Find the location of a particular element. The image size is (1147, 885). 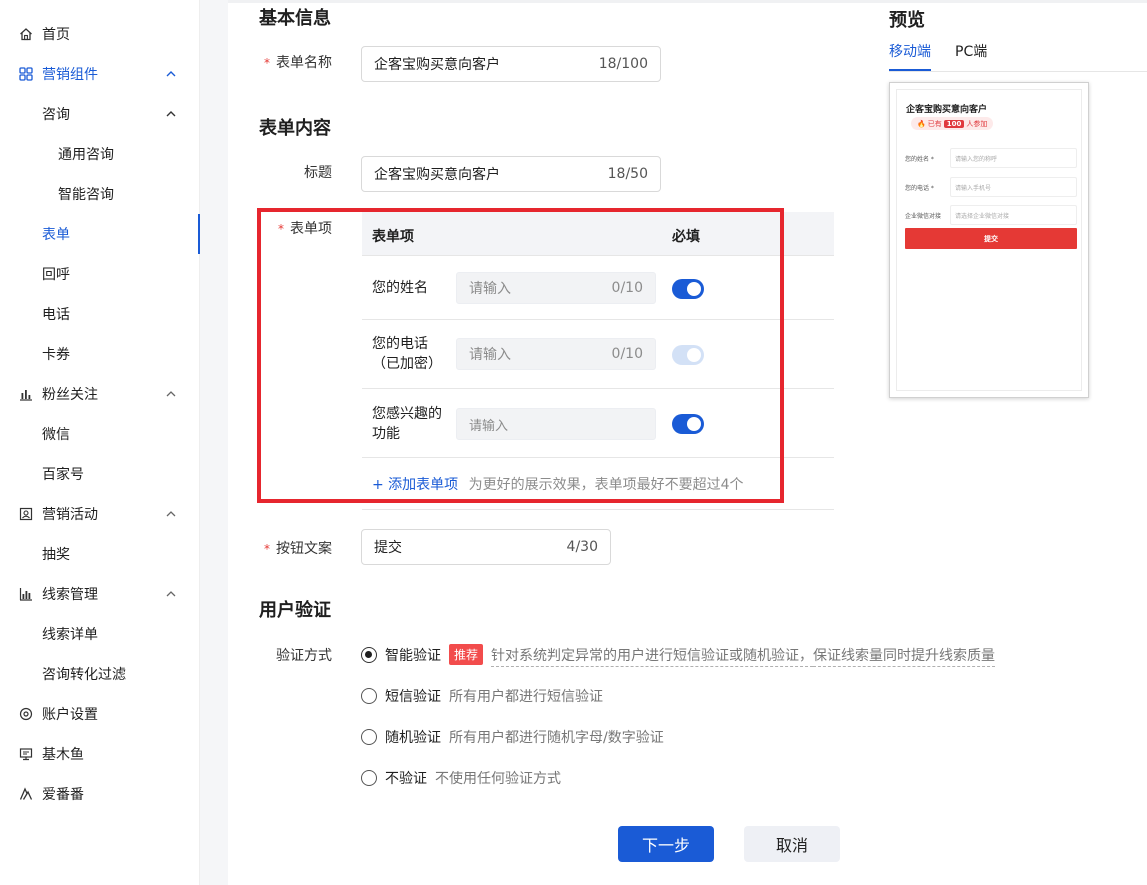

sidebar-item-consult: 咨询 is located at coordinates (100, 114).